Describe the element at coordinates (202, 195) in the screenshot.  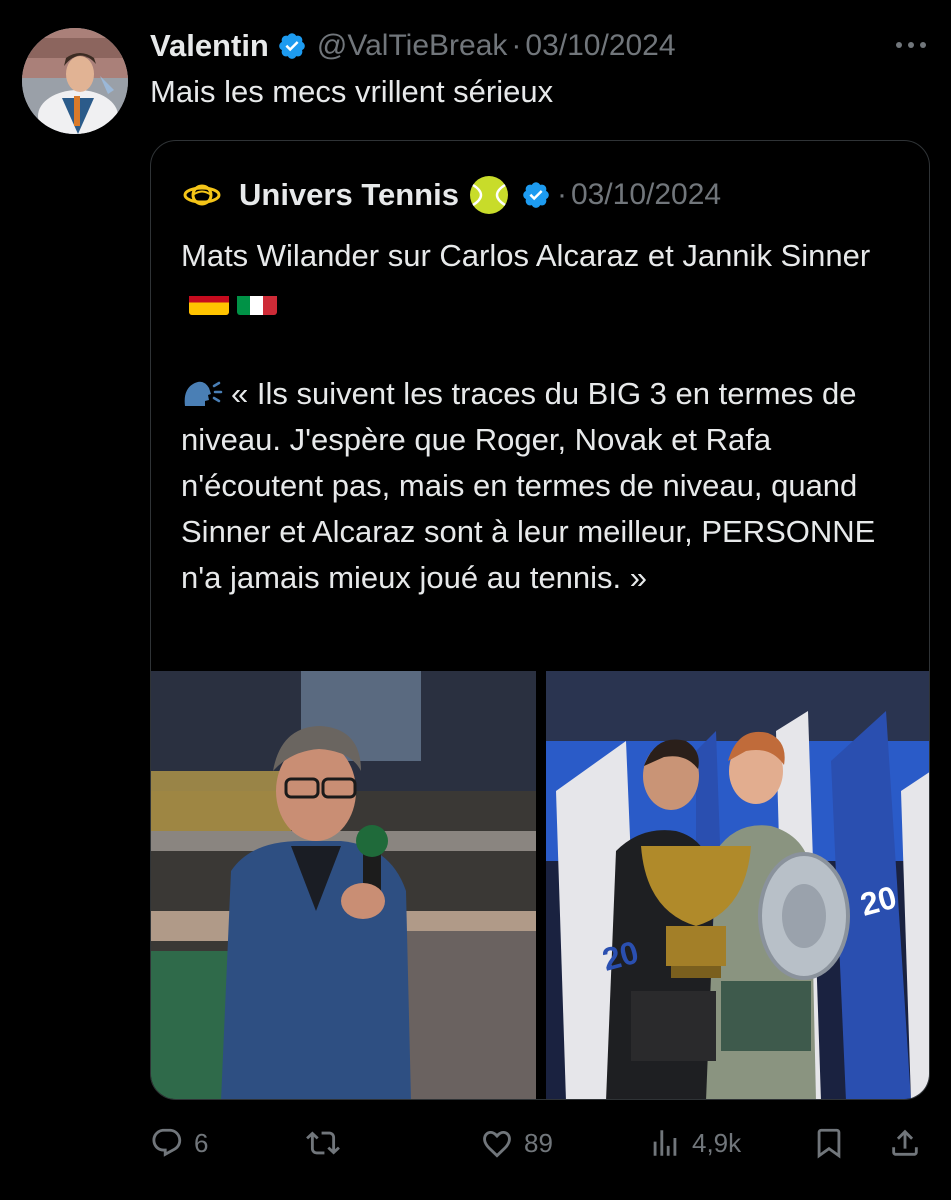
I see `univers-tennis-logo-icon` at that location.